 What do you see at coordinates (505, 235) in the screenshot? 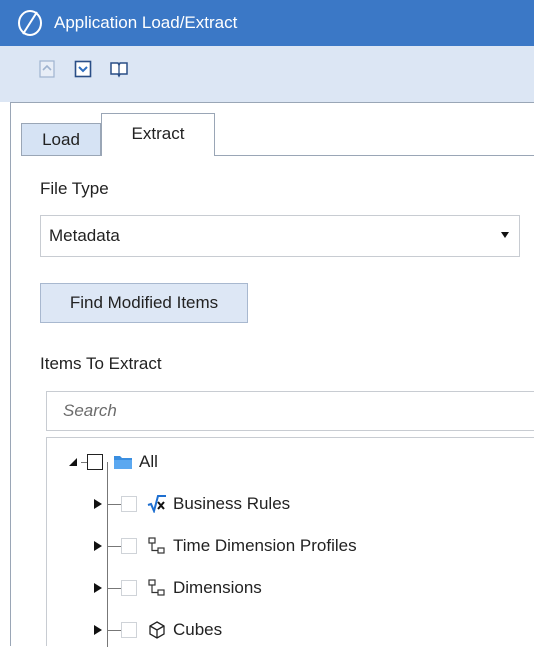
I see `chevron-down-icon` at bounding box center [505, 235].